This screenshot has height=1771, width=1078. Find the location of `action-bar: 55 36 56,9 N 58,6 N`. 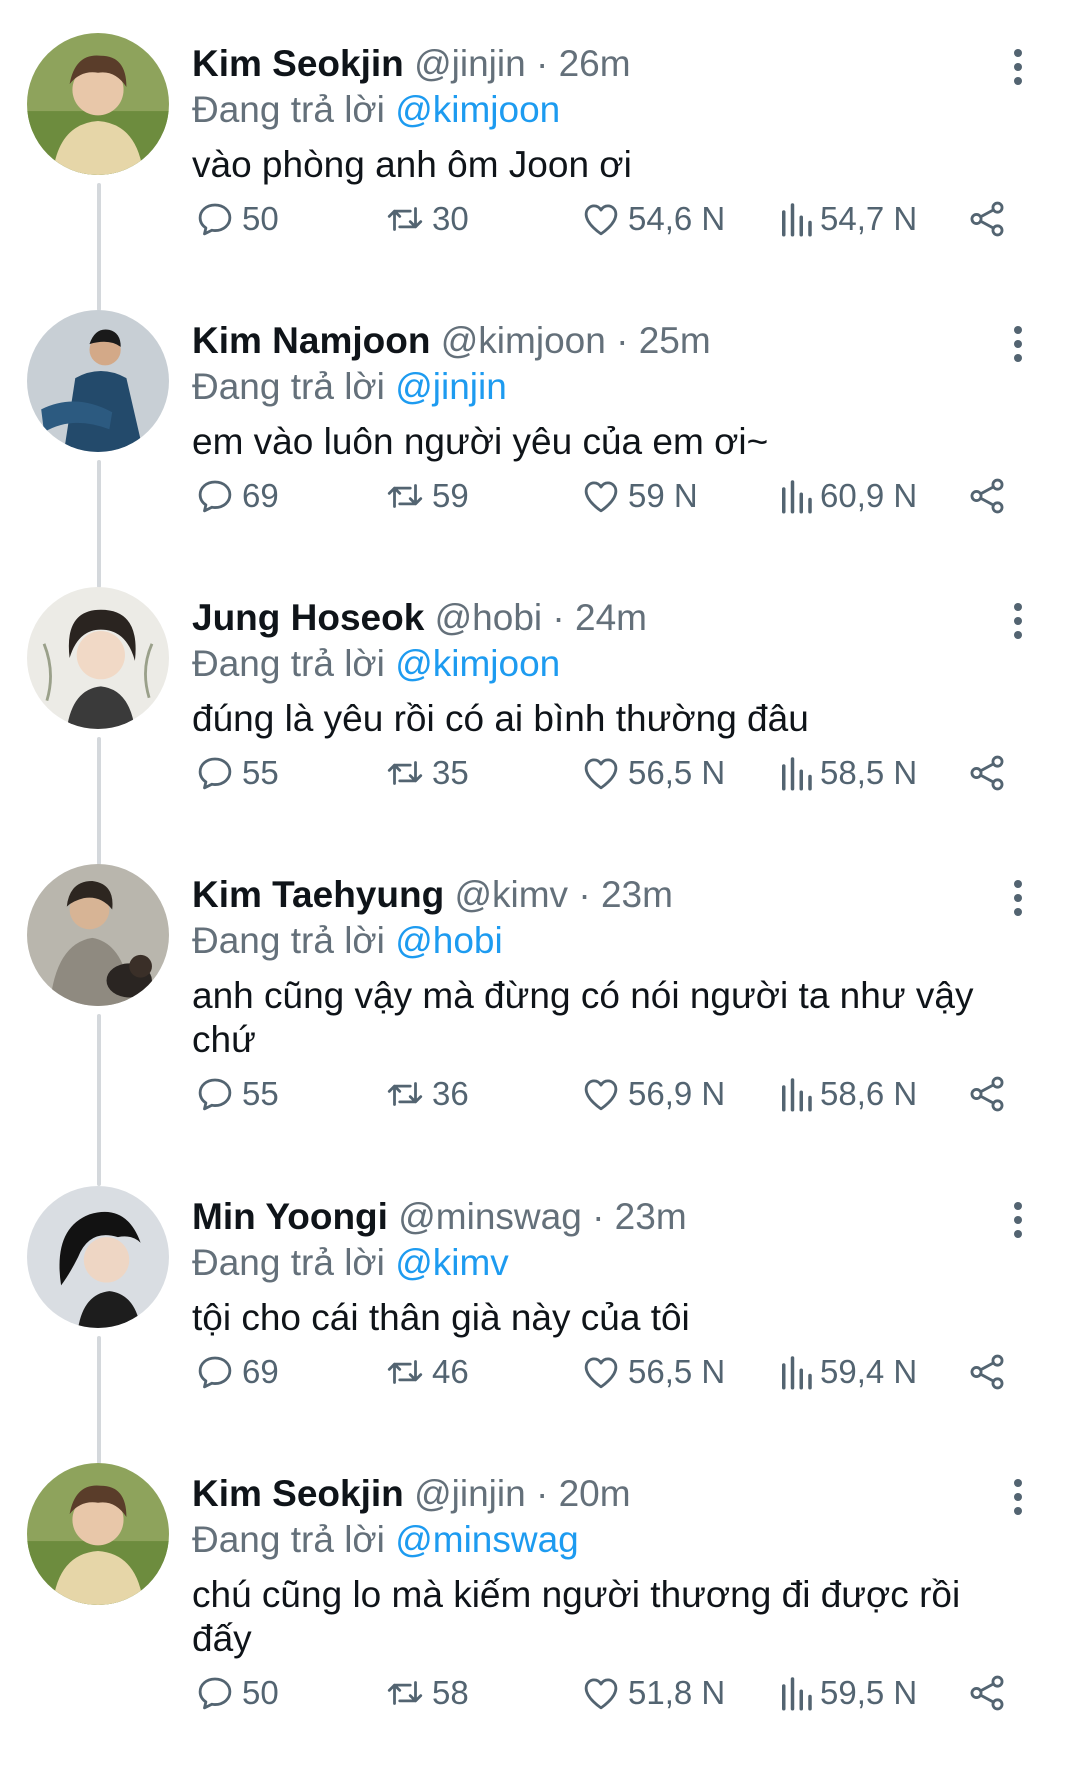

action-bar: 55 36 56,9 N 58,6 N is located at coordinates (607, 1094).